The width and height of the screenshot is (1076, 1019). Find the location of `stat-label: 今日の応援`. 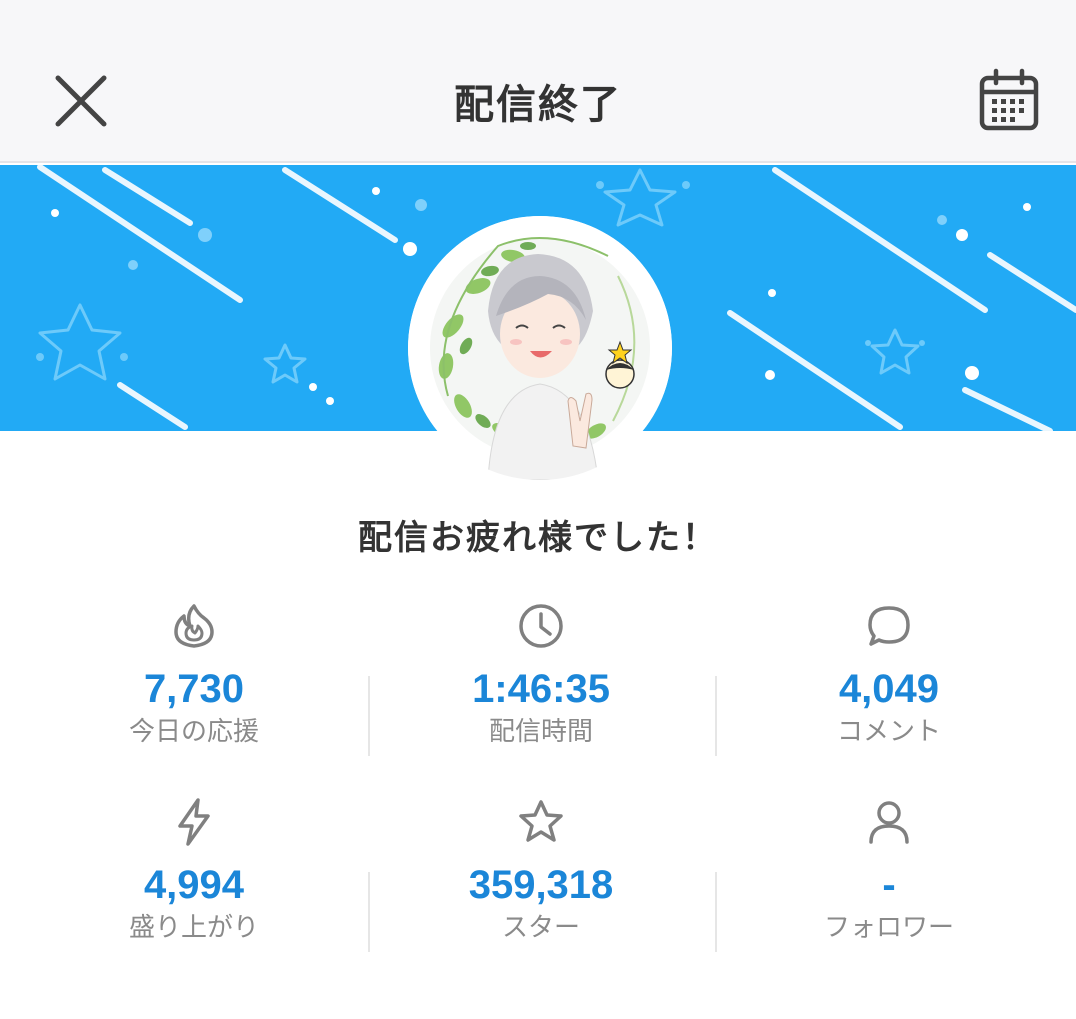

stat-label: 今日の応援 is located at coordinates (193, 732).